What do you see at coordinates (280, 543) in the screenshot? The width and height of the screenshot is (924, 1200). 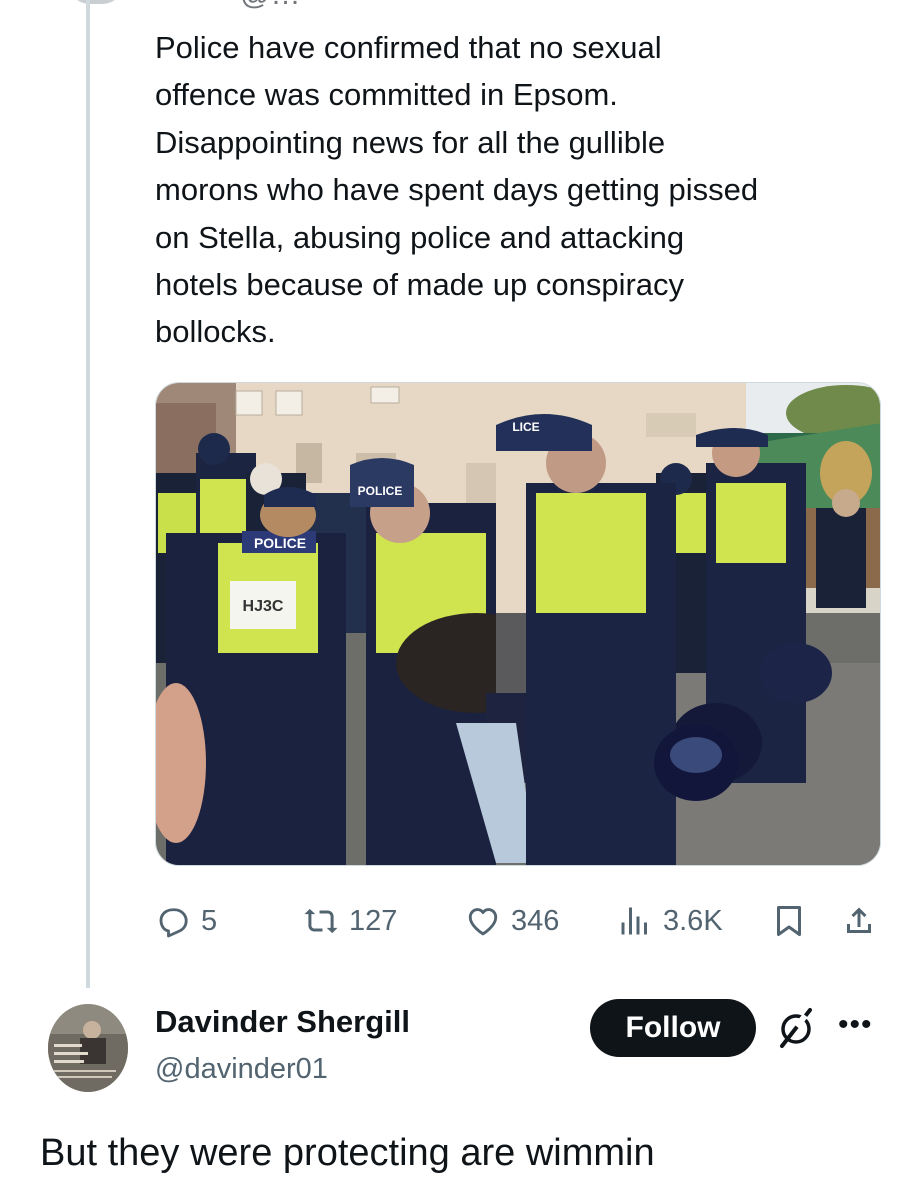 I see `vest-text: POLICE` at bounding box center [280, 543].